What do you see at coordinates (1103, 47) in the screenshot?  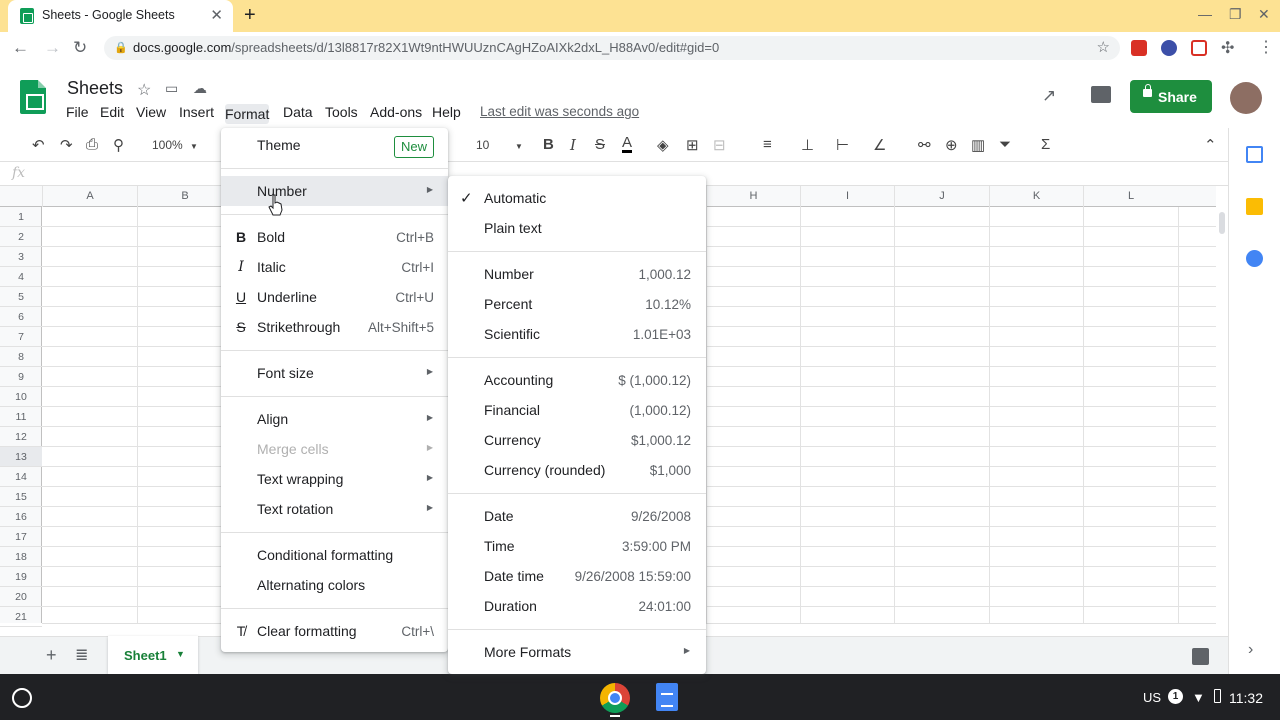 I see `bookmark-star-icon: ☆` at bounding box center [1103, 47].